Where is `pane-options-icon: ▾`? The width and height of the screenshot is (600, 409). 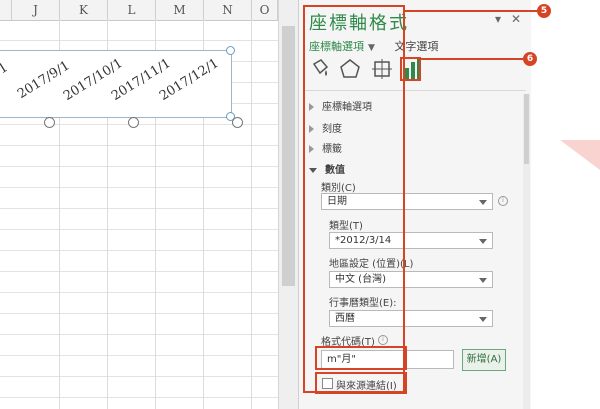 pane-options-icon: ▾ is located at coordinates (498, 19).